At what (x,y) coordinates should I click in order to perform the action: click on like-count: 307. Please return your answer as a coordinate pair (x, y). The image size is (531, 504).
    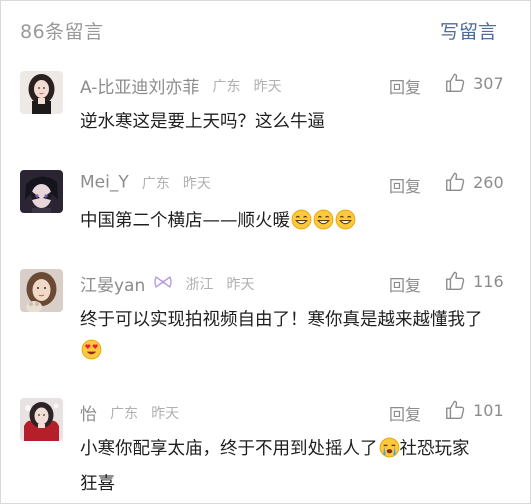
    Looking at the image, I should click on (488, 83).